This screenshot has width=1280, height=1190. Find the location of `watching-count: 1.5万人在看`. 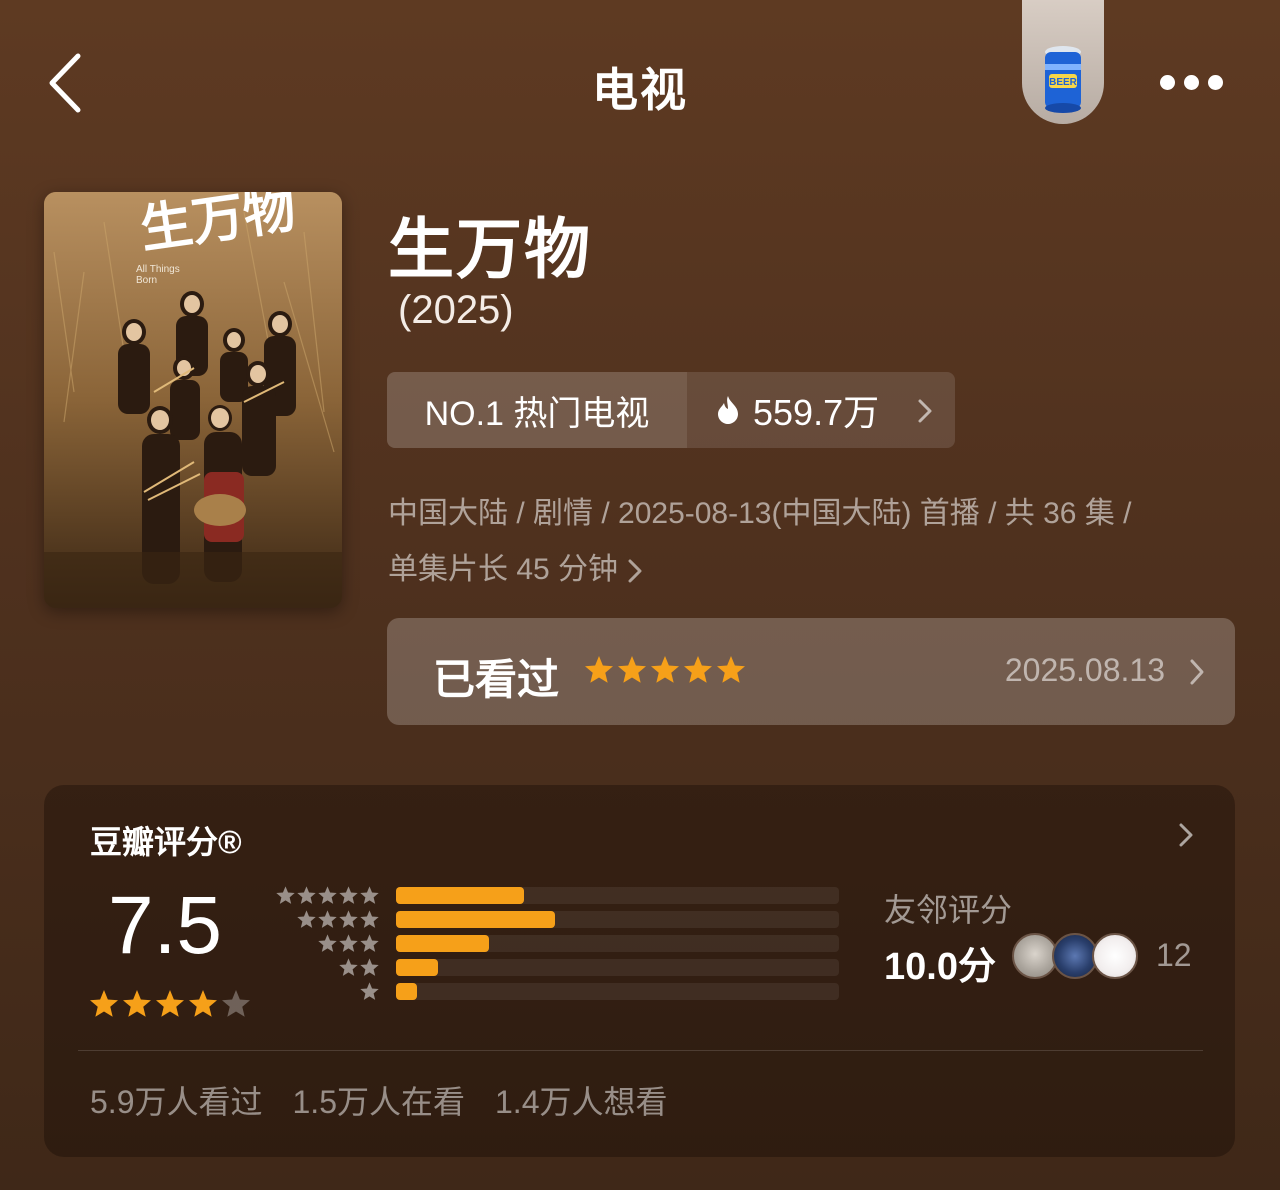

watching-count: 1.5万人在看 is located at coordinates (379, 1102).